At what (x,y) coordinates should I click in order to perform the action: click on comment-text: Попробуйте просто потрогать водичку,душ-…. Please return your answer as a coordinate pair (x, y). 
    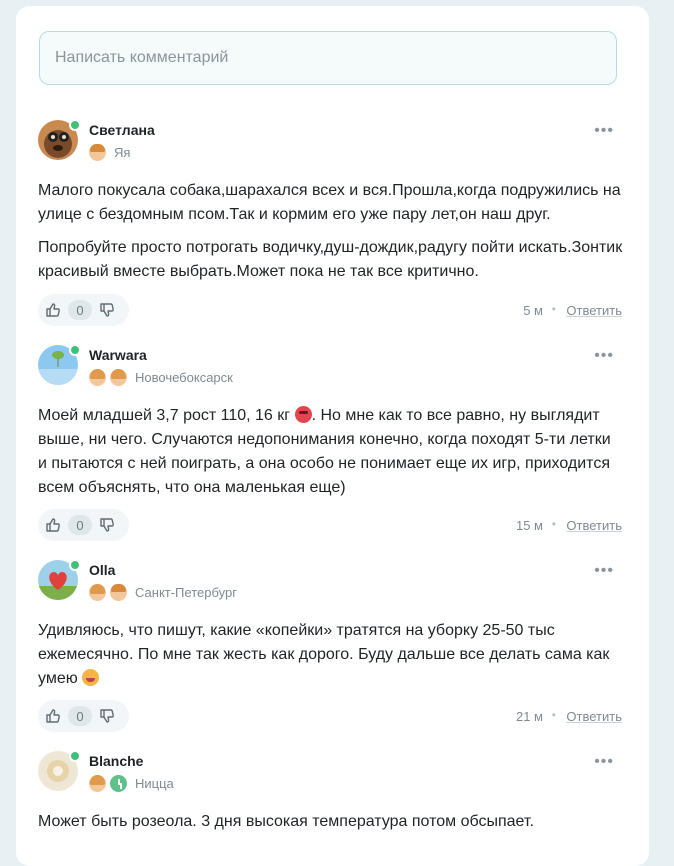
    Looking at the image, I should click on (330, 259).